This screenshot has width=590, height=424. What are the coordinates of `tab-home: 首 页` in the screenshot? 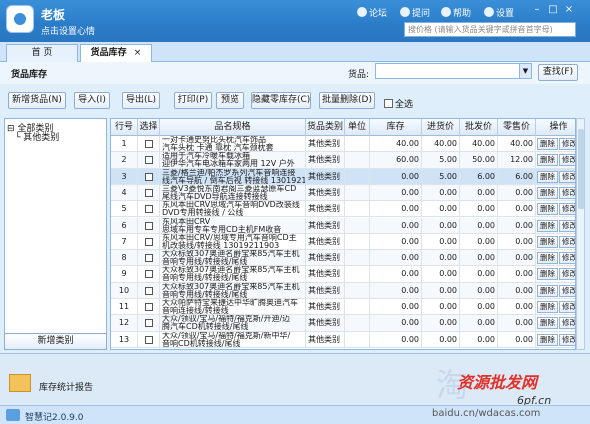 It's located at (42, 53).